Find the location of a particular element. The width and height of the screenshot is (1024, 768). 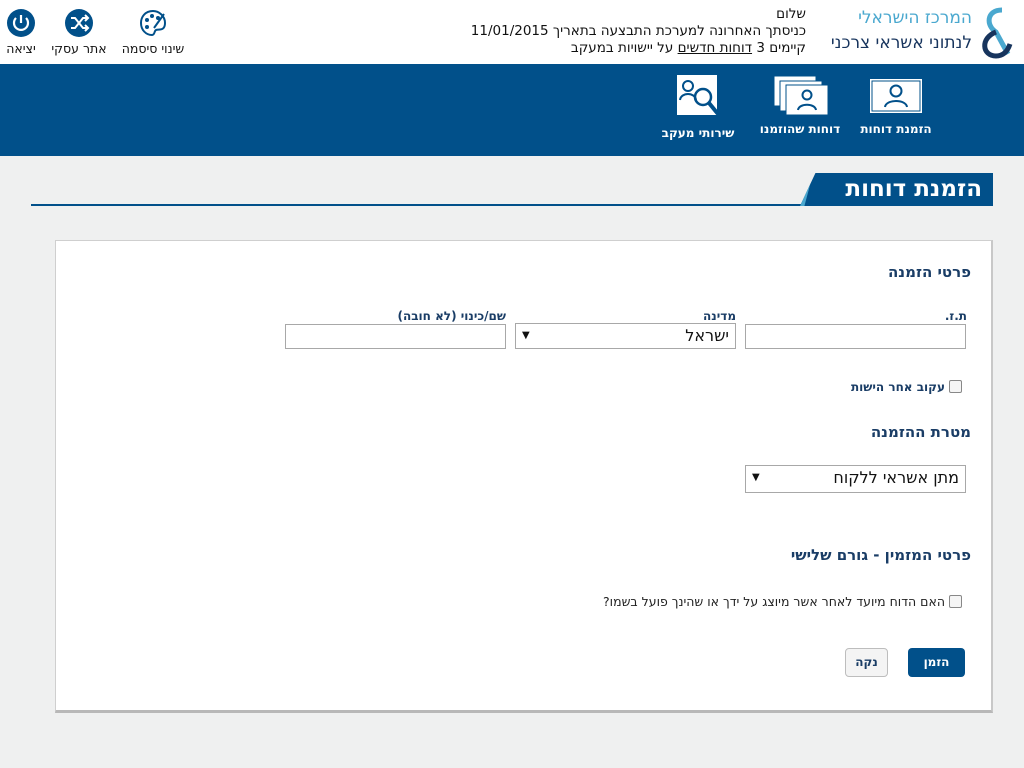

power-icon is located at coordinates (21, 23).